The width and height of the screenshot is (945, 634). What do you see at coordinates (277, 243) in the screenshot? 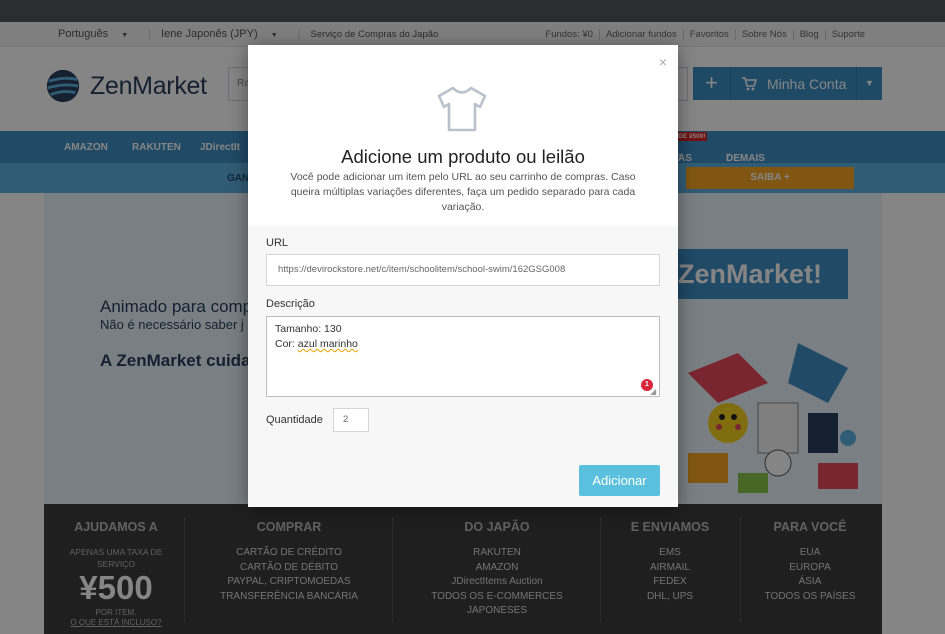
I see `url-label: URL` at bounding box center [277, 243].